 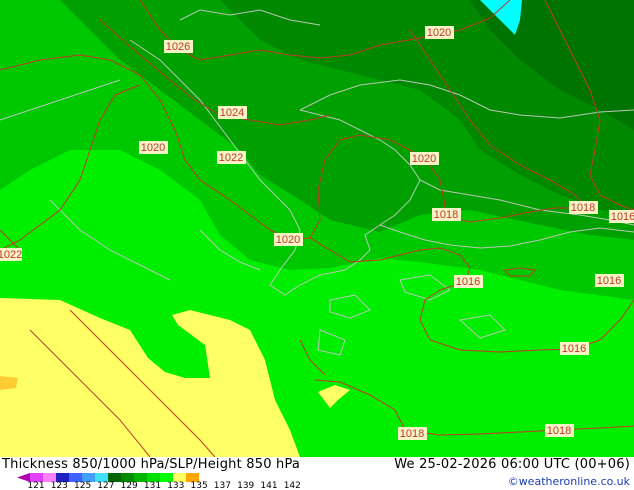 What do you see at coordinates (36, 485) in the screenshot?
I see `legend-tick-label: 121` at bounding box center [36, 485].